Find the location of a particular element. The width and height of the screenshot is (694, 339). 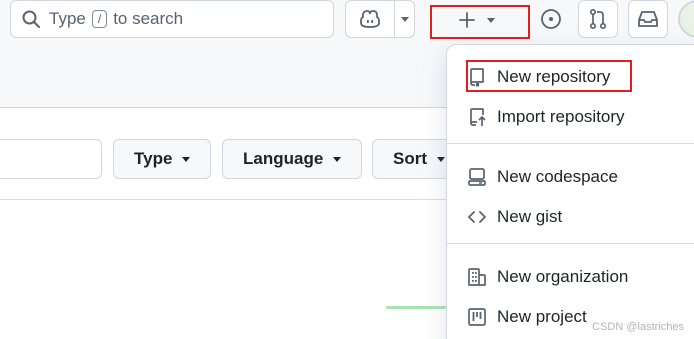

menu-item-label: New project is located at coordinates (542, 316).